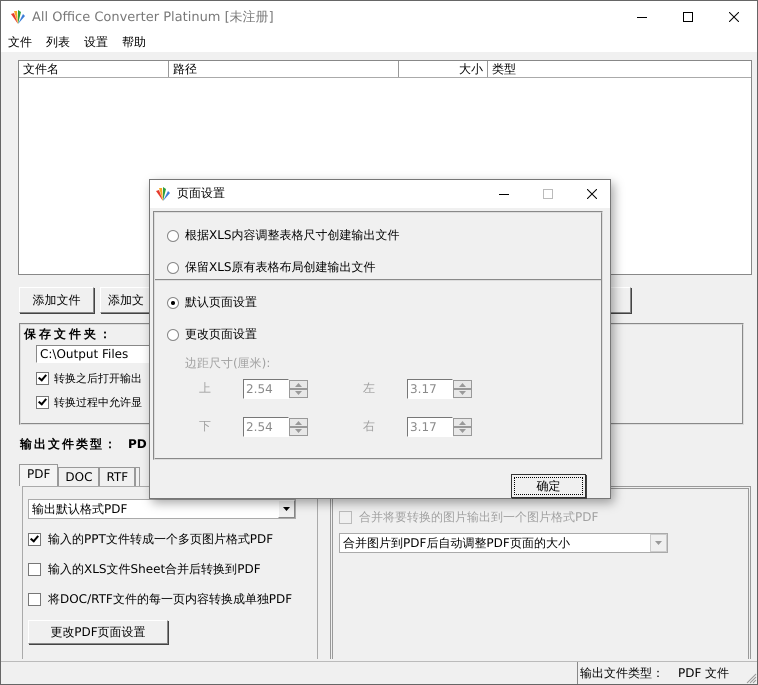 The width and height of the screenshot is (758, 685). What do you see at coordinates (117, 476) in the screenshot?
I see `tab: RTF` at bounding box center [117, 476].